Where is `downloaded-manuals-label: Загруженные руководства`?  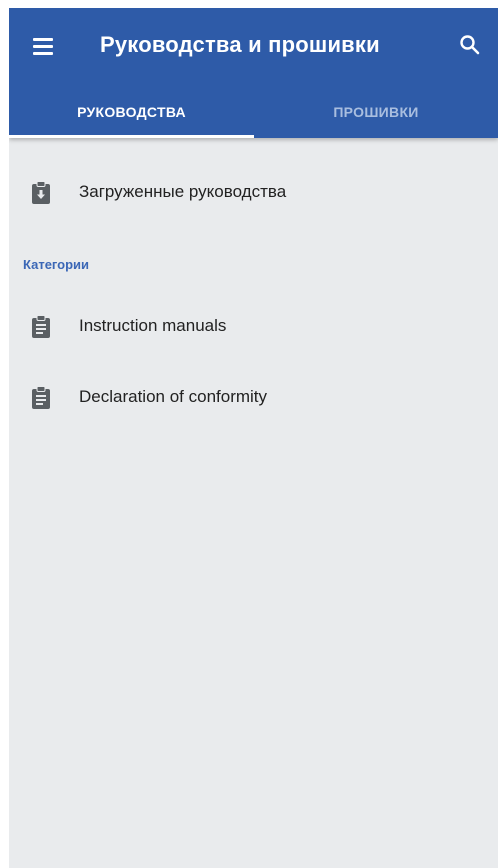
downloaded-manuals-label: Загруженные руководства is located at coordinates (183, 191).